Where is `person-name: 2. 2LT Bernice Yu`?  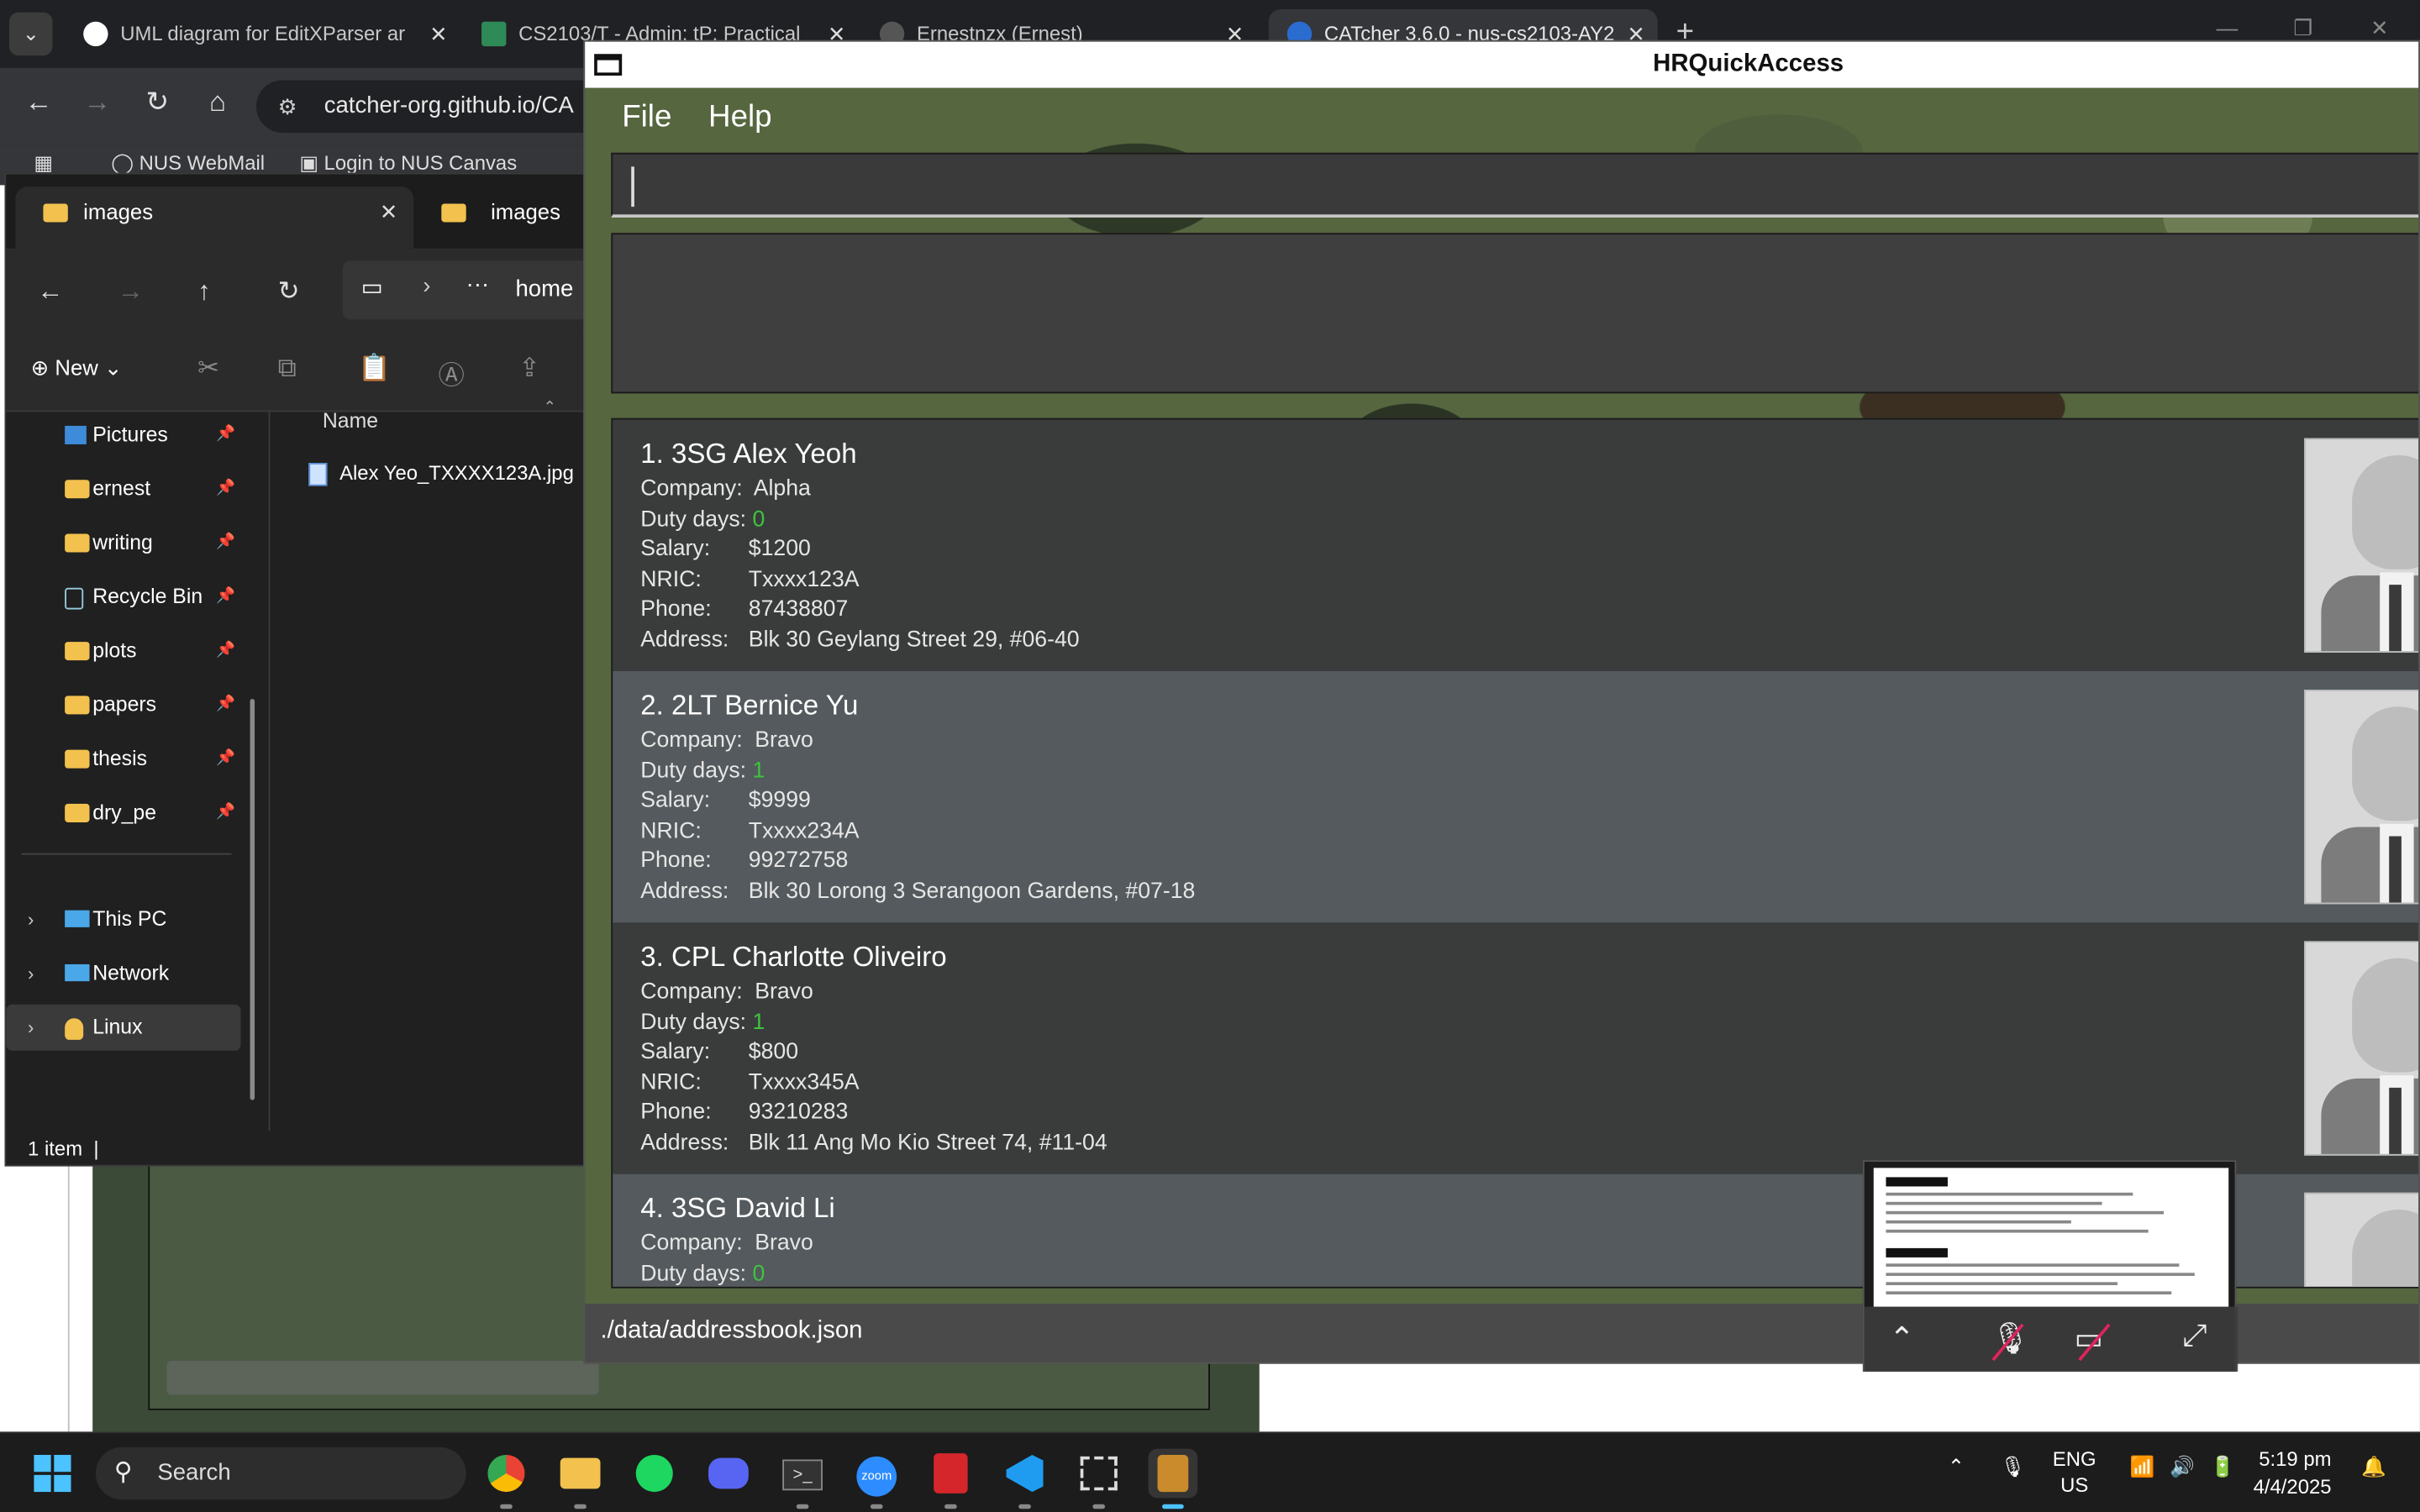 person-name: 2. 2LT Bernice Yu is located at coordinates (749, 705).